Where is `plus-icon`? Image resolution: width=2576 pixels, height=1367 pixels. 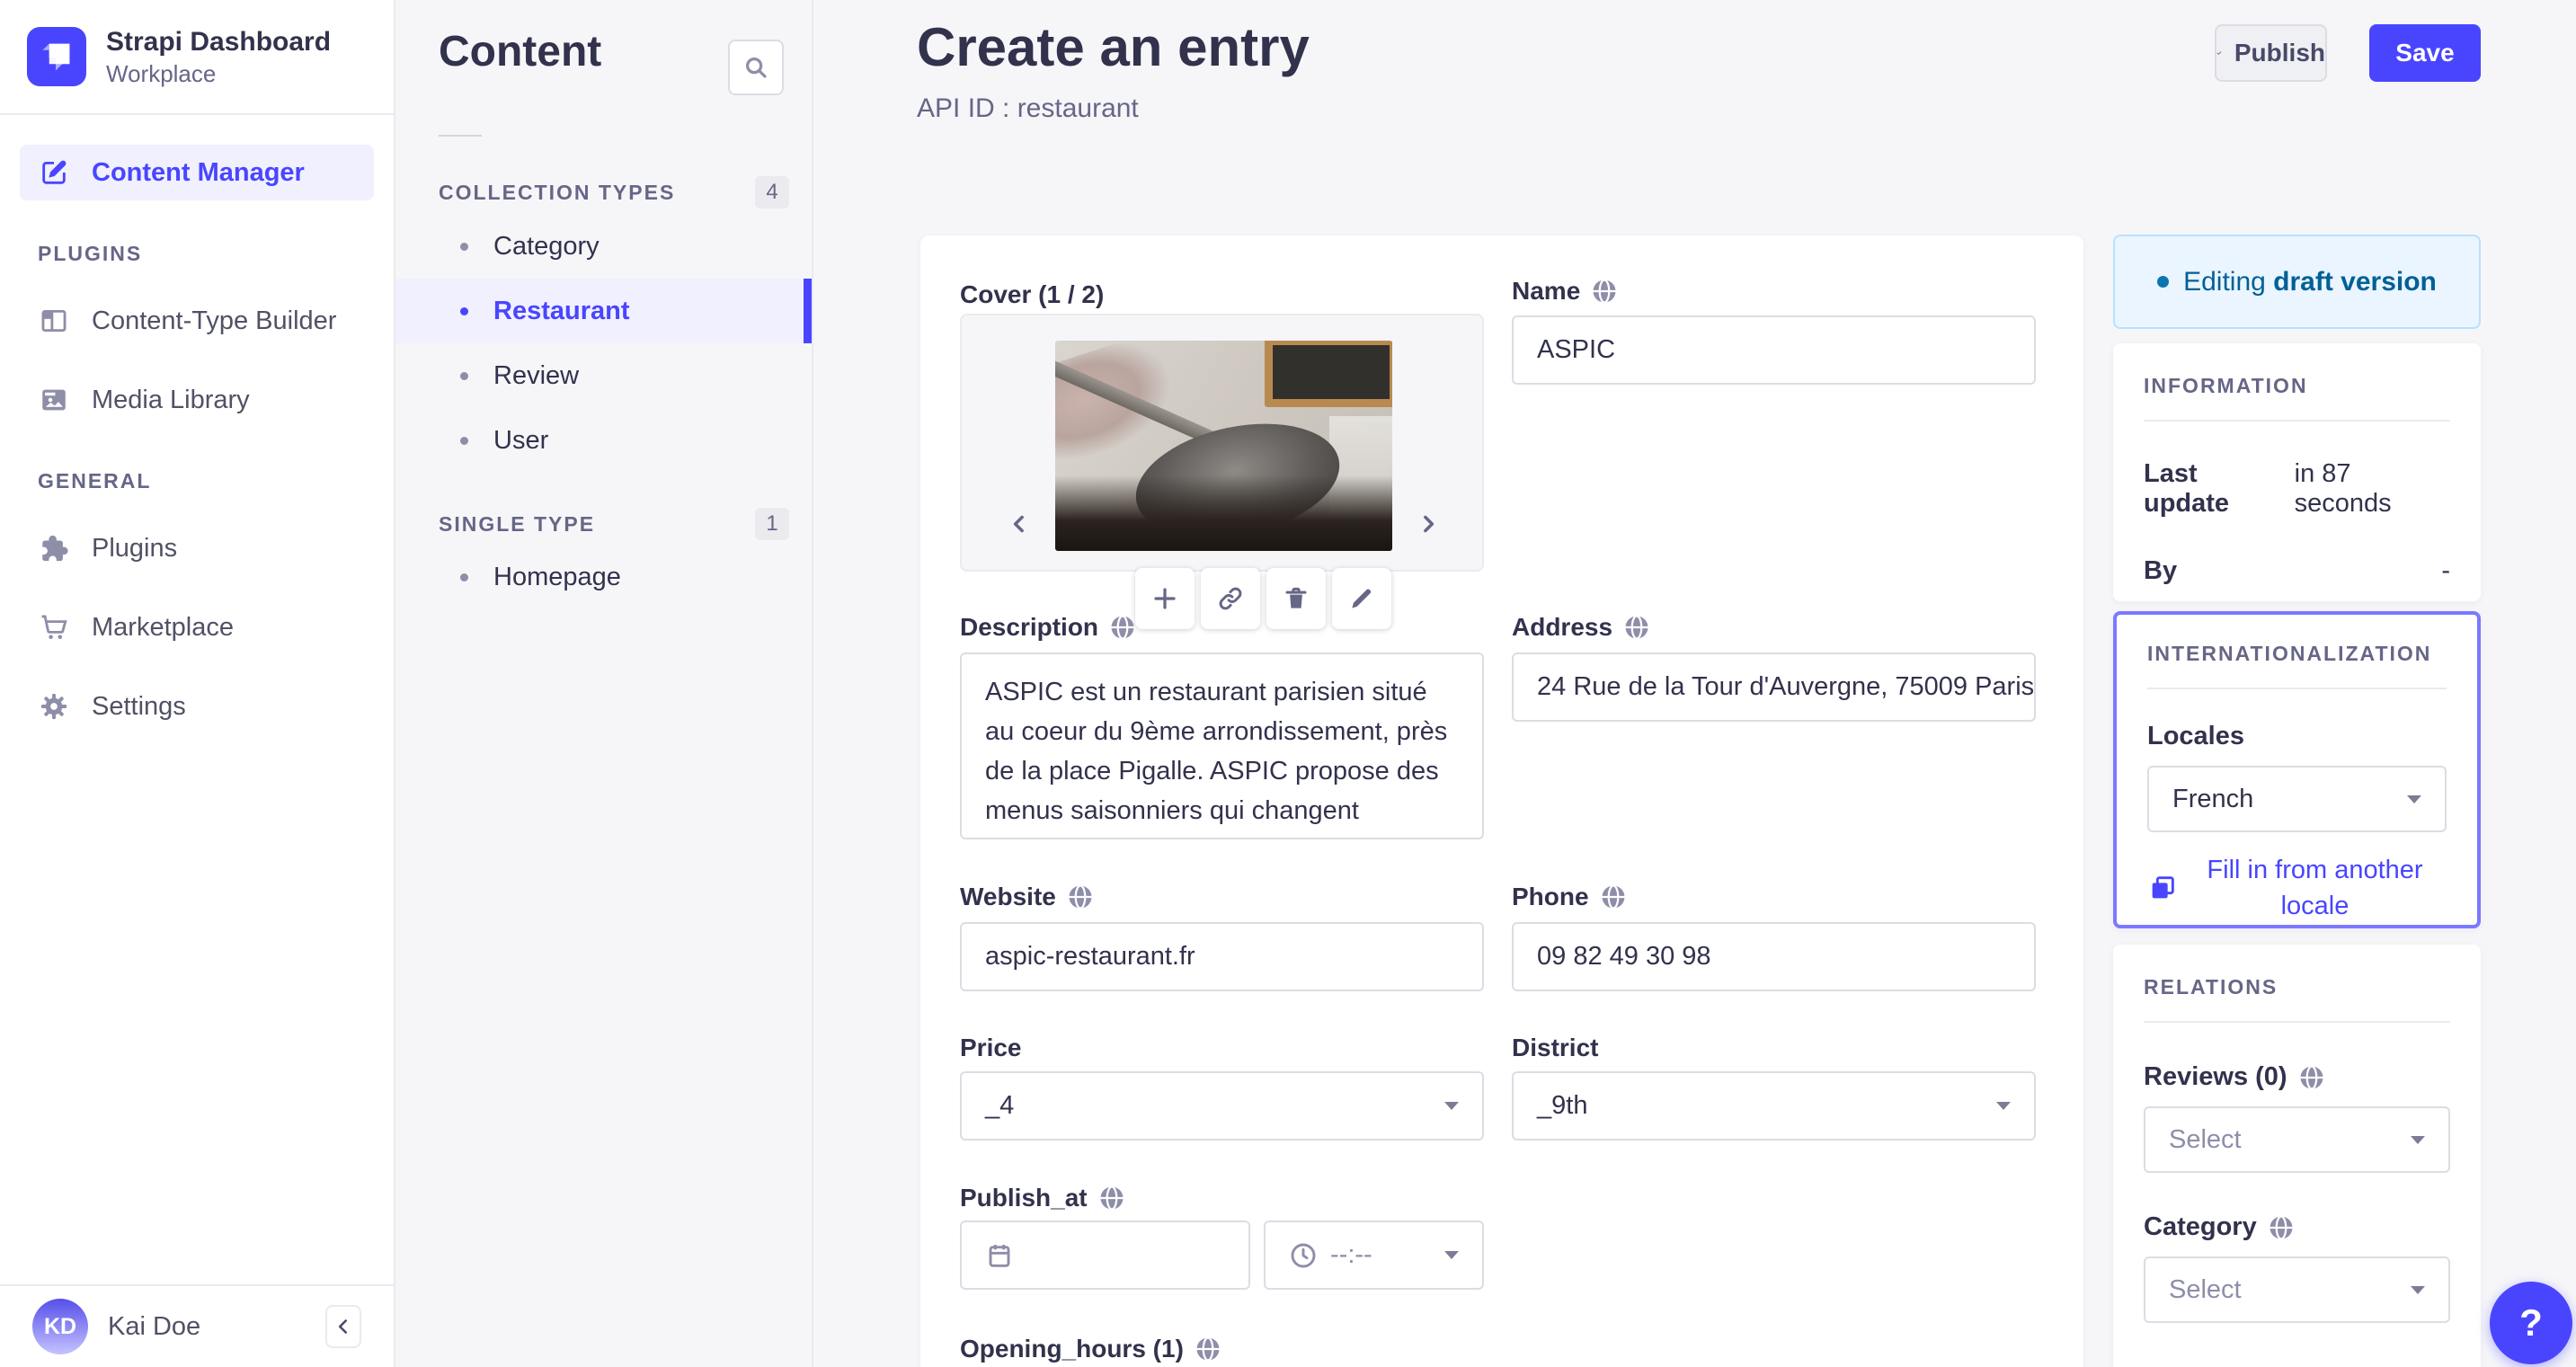
plus-icon is located at coordinates (1165, 599).